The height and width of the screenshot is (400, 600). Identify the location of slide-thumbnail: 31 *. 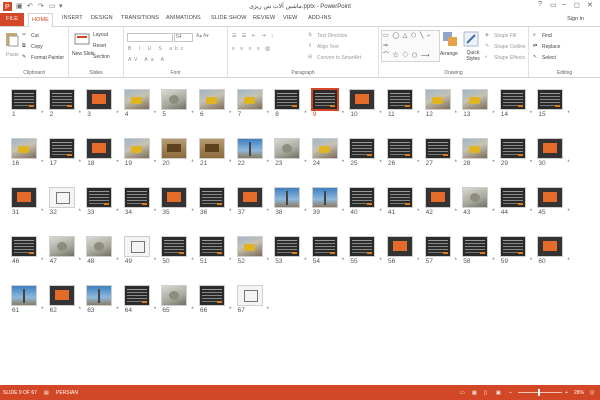
(27, 201).